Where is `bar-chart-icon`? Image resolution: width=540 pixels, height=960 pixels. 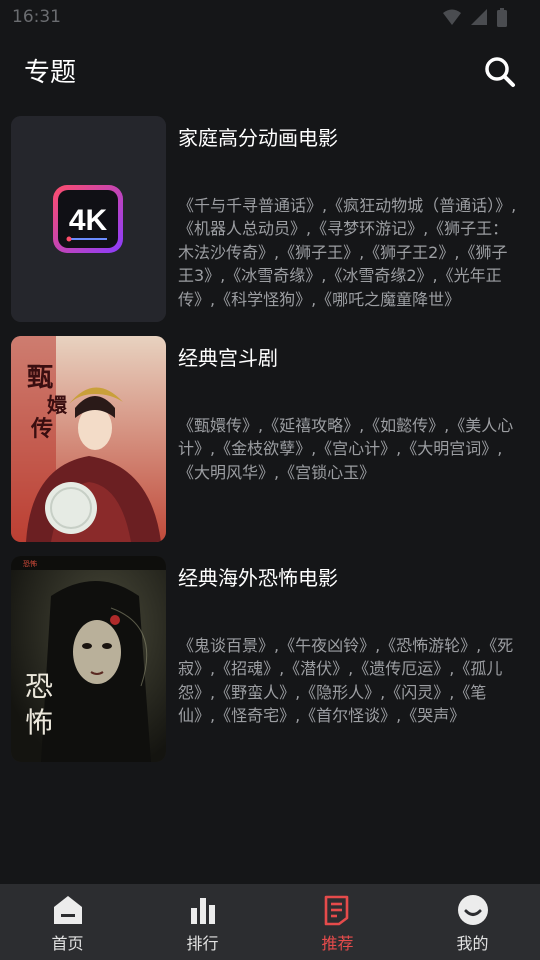
bar-chart-icon is located at coordinates (202, 911).